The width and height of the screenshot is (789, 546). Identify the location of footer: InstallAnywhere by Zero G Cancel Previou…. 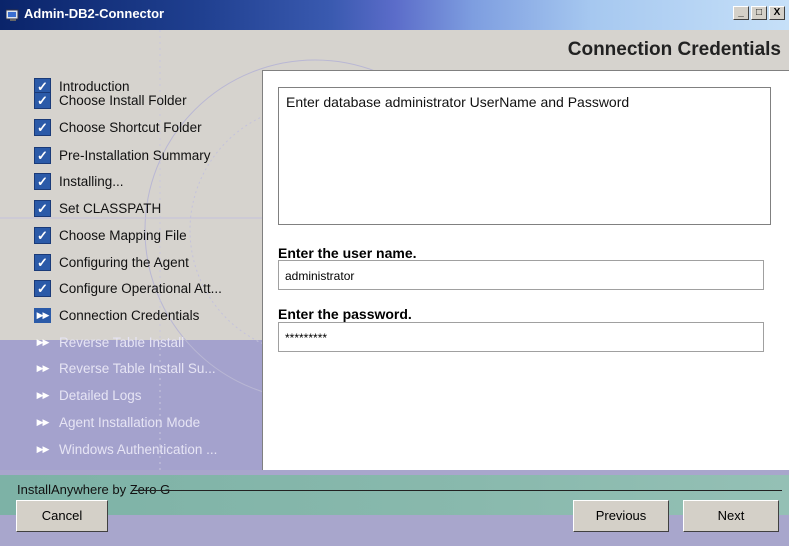
(394, 508).